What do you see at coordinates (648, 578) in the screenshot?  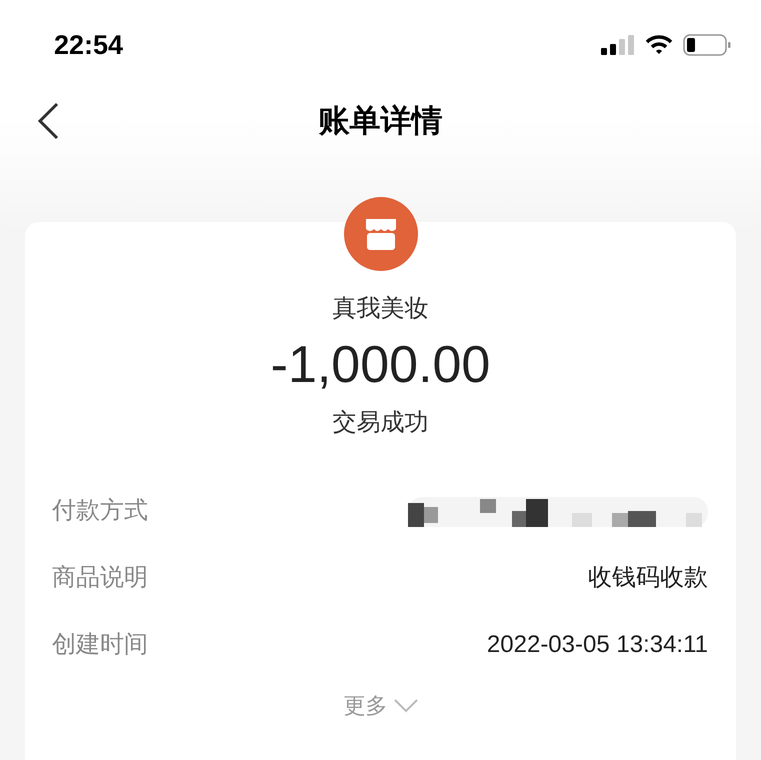 I see `field-value: 收钱码收款` at bounding box center [648, 578].